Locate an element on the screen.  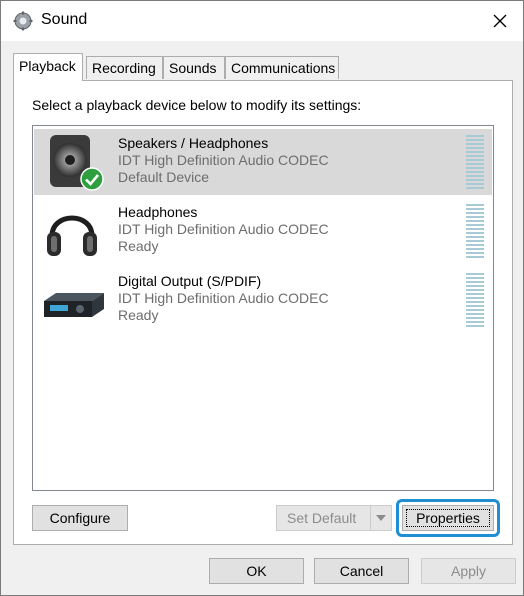
window-title: Sound is located at coordinates (64, 19).